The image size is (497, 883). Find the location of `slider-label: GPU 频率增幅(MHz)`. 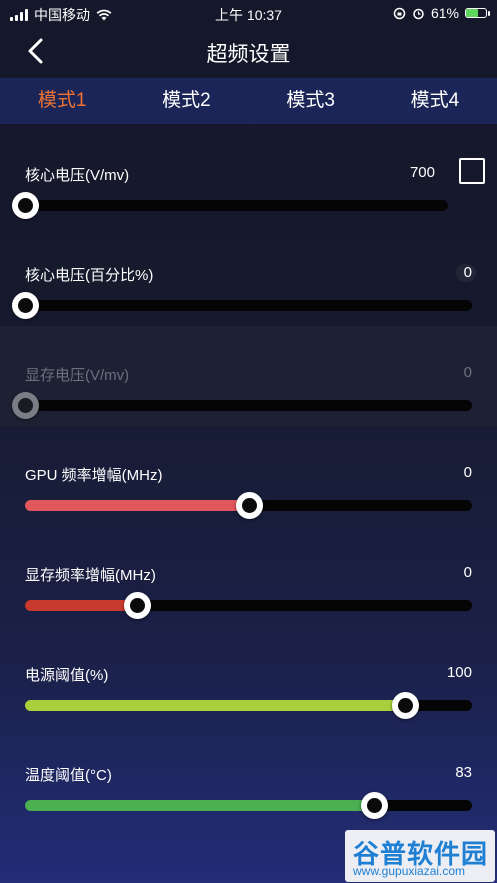

slider-label: GPU 频率增幅(MHz) is located at coordinates (94, 475).